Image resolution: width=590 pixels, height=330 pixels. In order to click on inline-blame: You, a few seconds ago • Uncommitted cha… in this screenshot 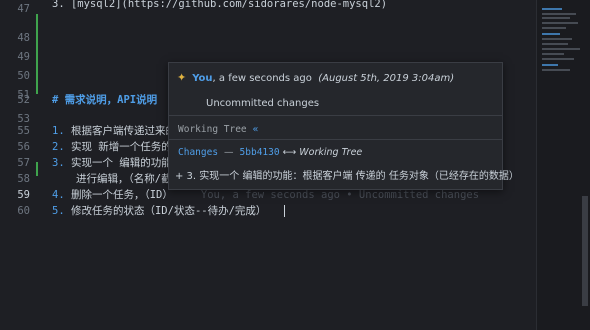, I will do `click(340, 195)`.